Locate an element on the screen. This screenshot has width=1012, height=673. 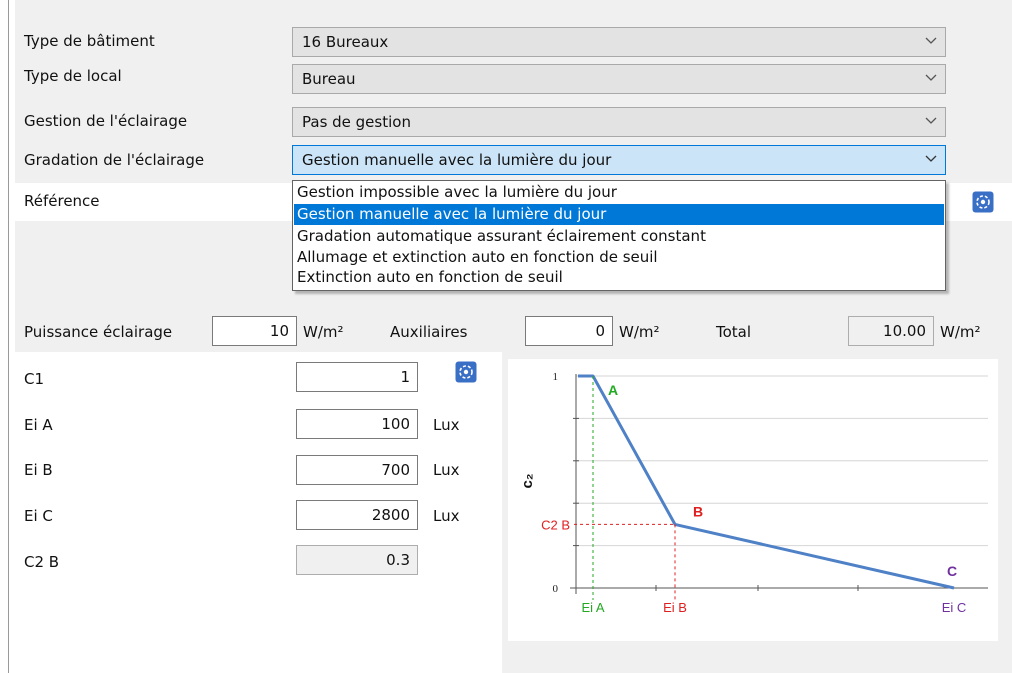
y-tick-label: 1 is located at coordinates (556, 377).